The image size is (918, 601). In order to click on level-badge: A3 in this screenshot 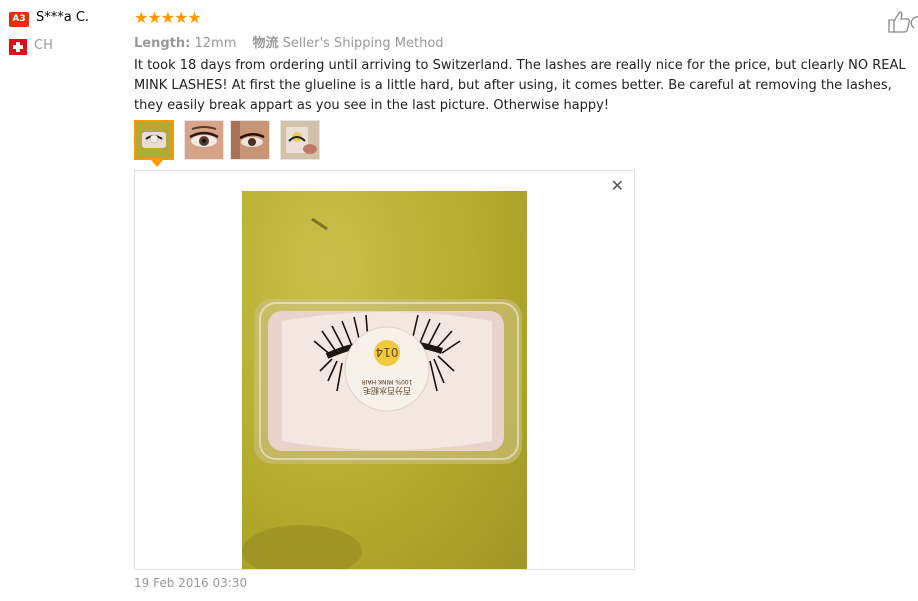, I will do `click(19, 19)`.